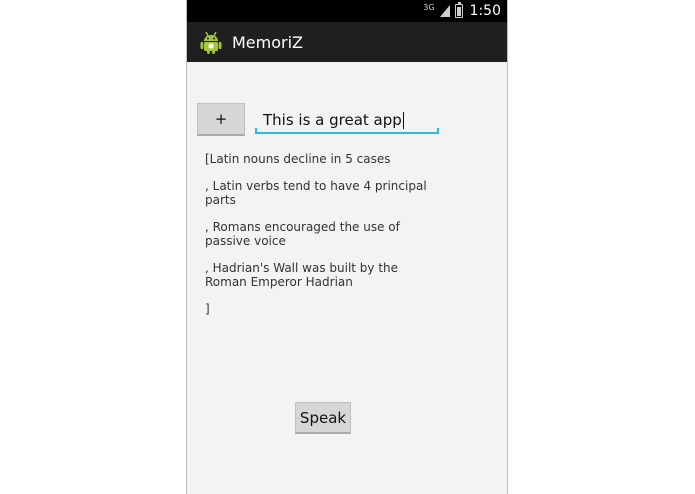  Describe the element at coordinates (298, 159) in the screenshot. I see `note-item: [Latin nouns decline in 5 cases` at that location.